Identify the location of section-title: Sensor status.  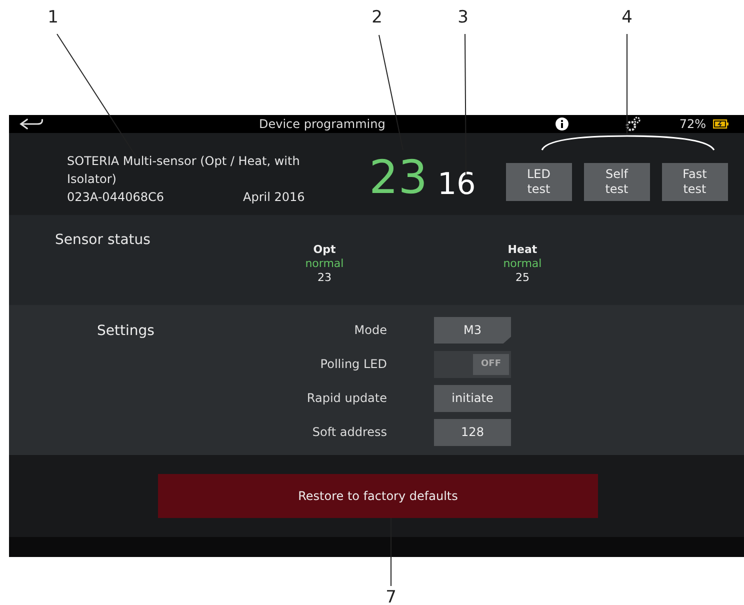
(102, 240).